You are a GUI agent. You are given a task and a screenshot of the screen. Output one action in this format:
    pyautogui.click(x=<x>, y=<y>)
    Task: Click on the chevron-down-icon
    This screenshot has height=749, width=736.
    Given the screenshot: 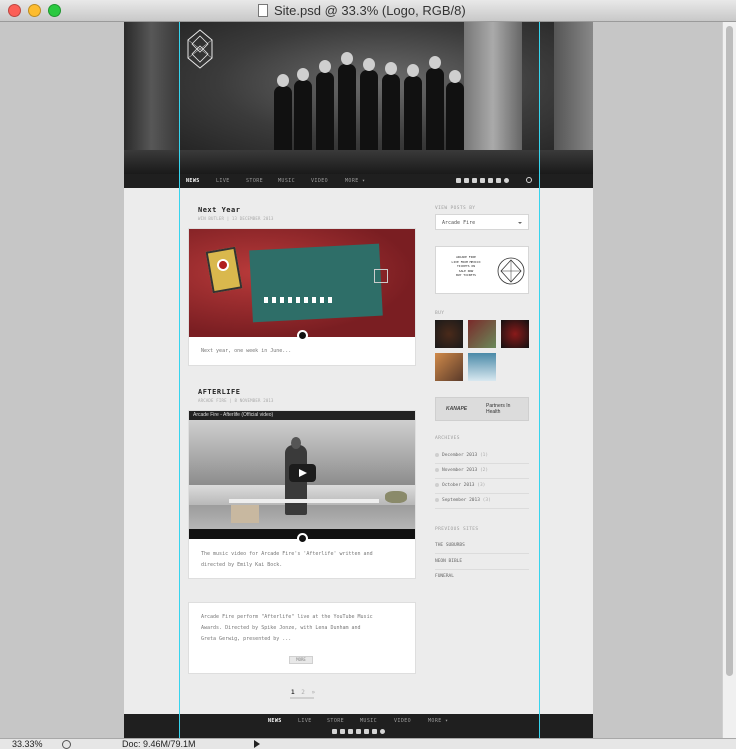 What is the action you would take?
    pyautogui.click(x=520, y=223)
    